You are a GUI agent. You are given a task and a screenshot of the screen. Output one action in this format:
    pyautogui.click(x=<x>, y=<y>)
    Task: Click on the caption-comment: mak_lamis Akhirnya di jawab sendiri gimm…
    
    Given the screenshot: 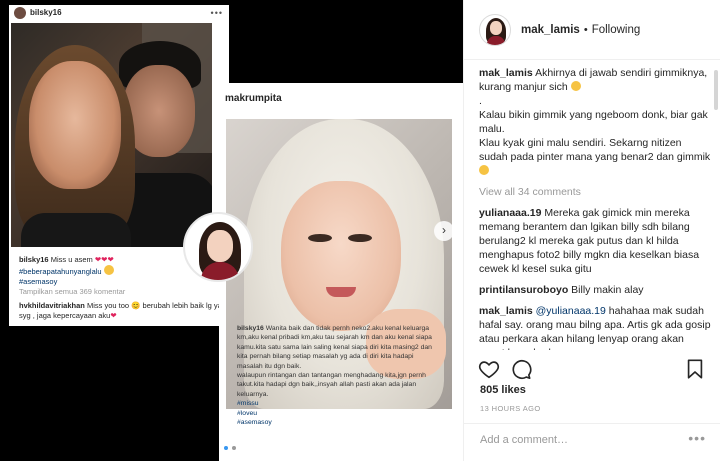 What is the action you would take?
    pyautogui.click(x=595, y=122)
    